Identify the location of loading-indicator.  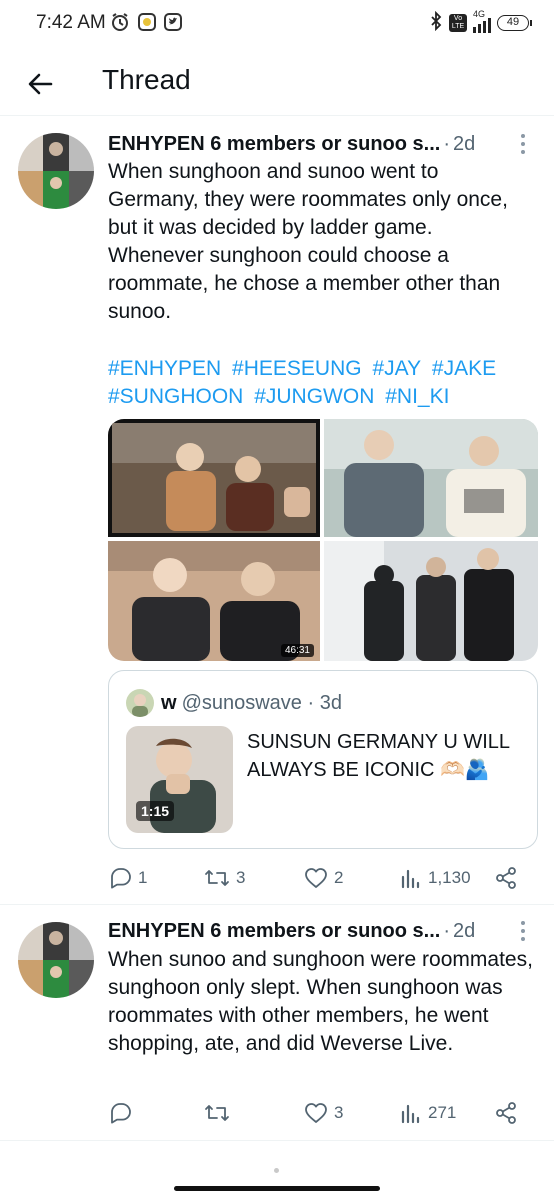
(276, 1170).